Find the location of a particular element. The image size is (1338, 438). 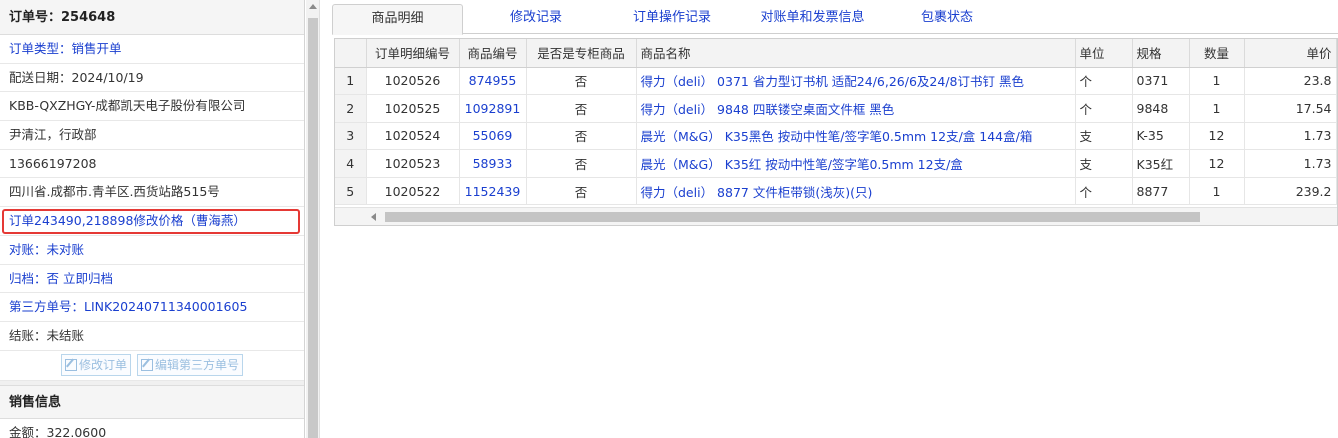

col-header-product-id: 商品编号 is located at coordinates (493, 53).